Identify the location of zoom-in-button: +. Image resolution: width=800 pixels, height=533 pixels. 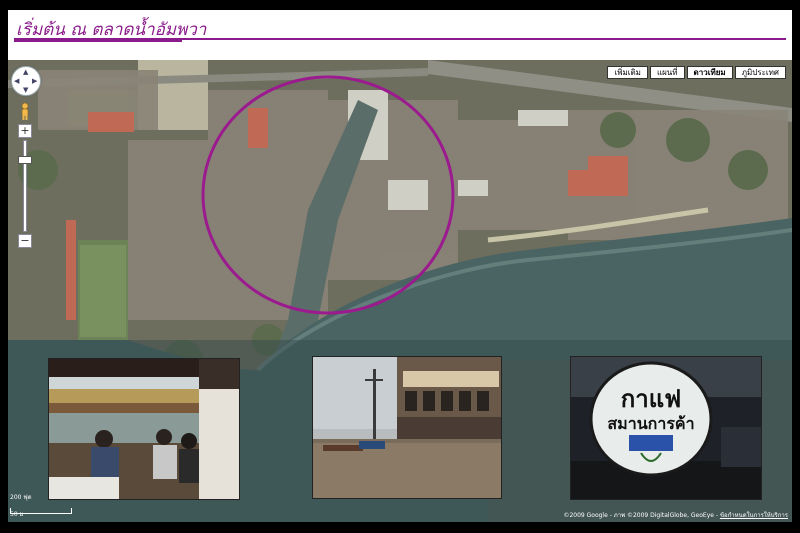
(25, 131).